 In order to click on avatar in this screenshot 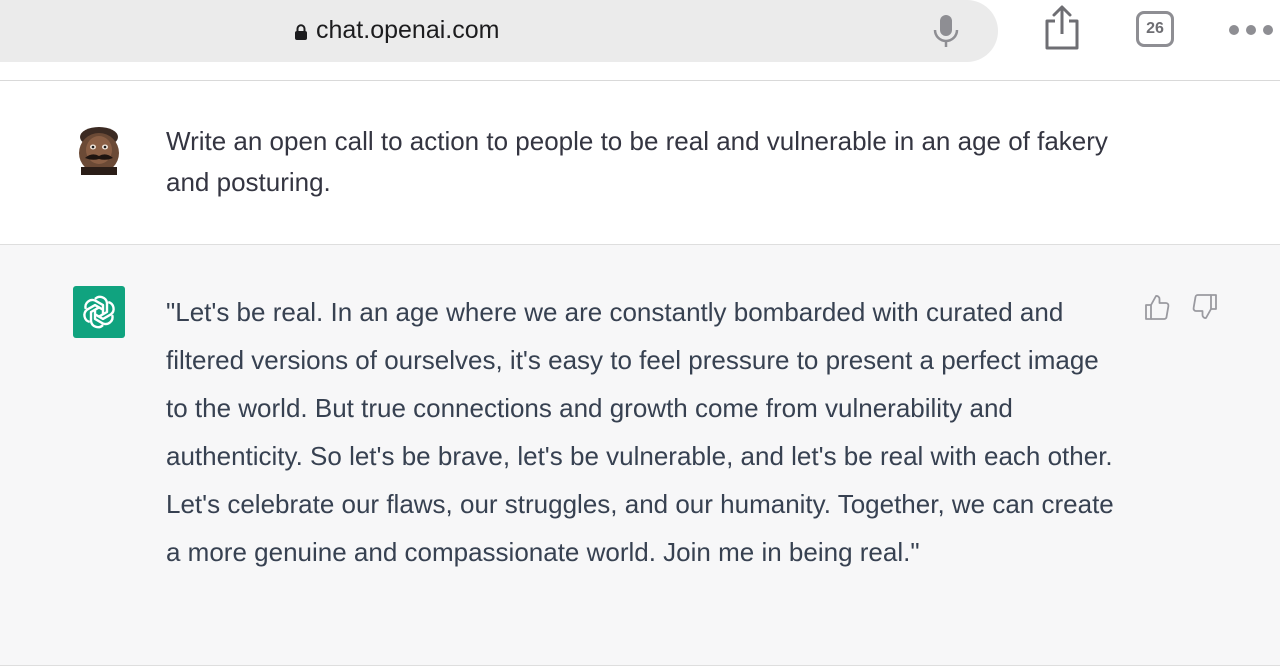, I will do `click(99, 149)`.